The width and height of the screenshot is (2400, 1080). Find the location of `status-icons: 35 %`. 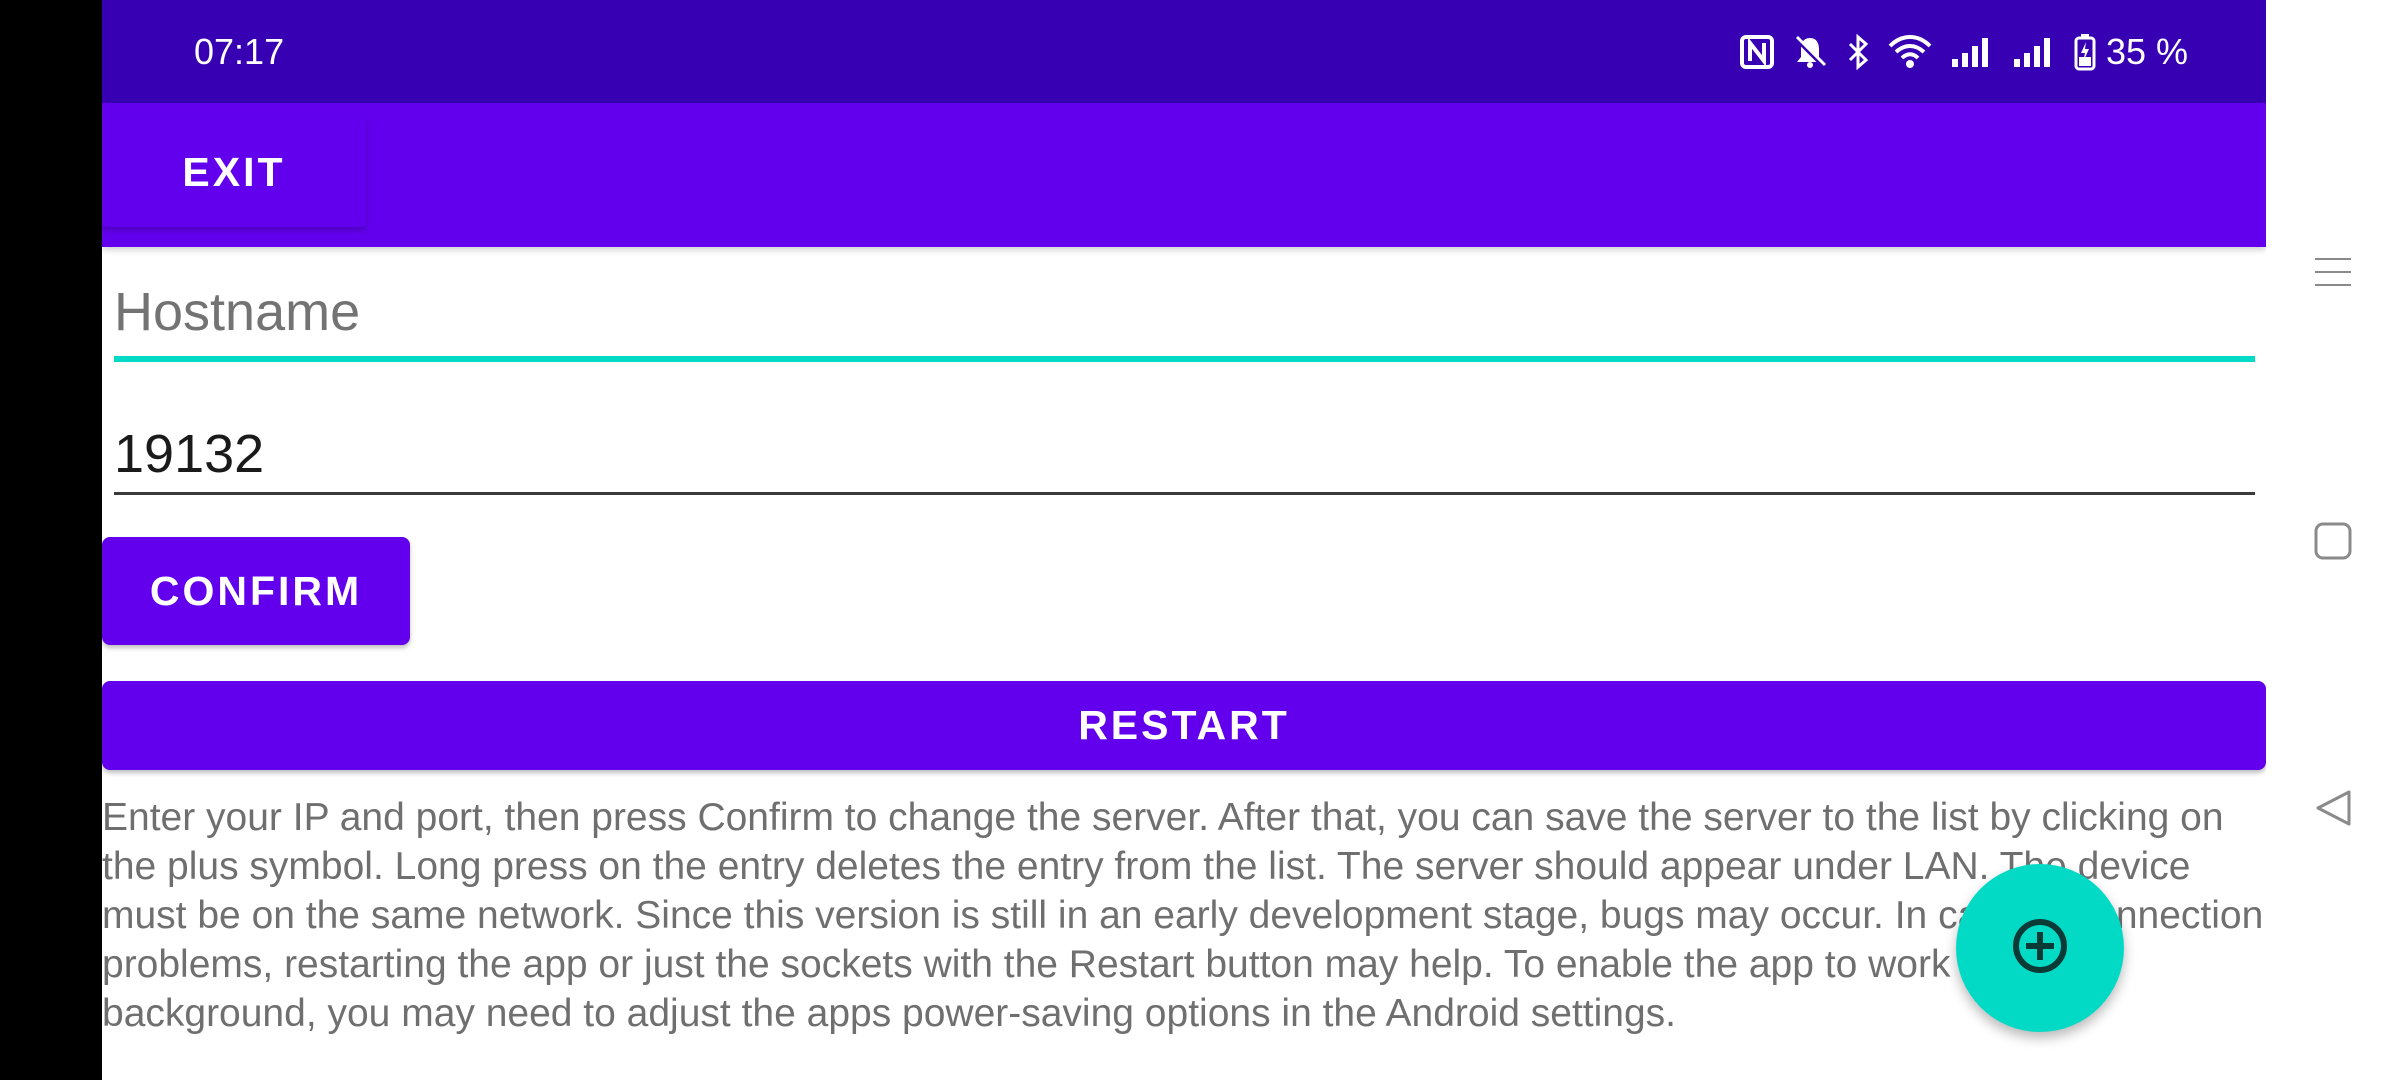

status-icons: 35 % is located at coordinates (1963, 52).